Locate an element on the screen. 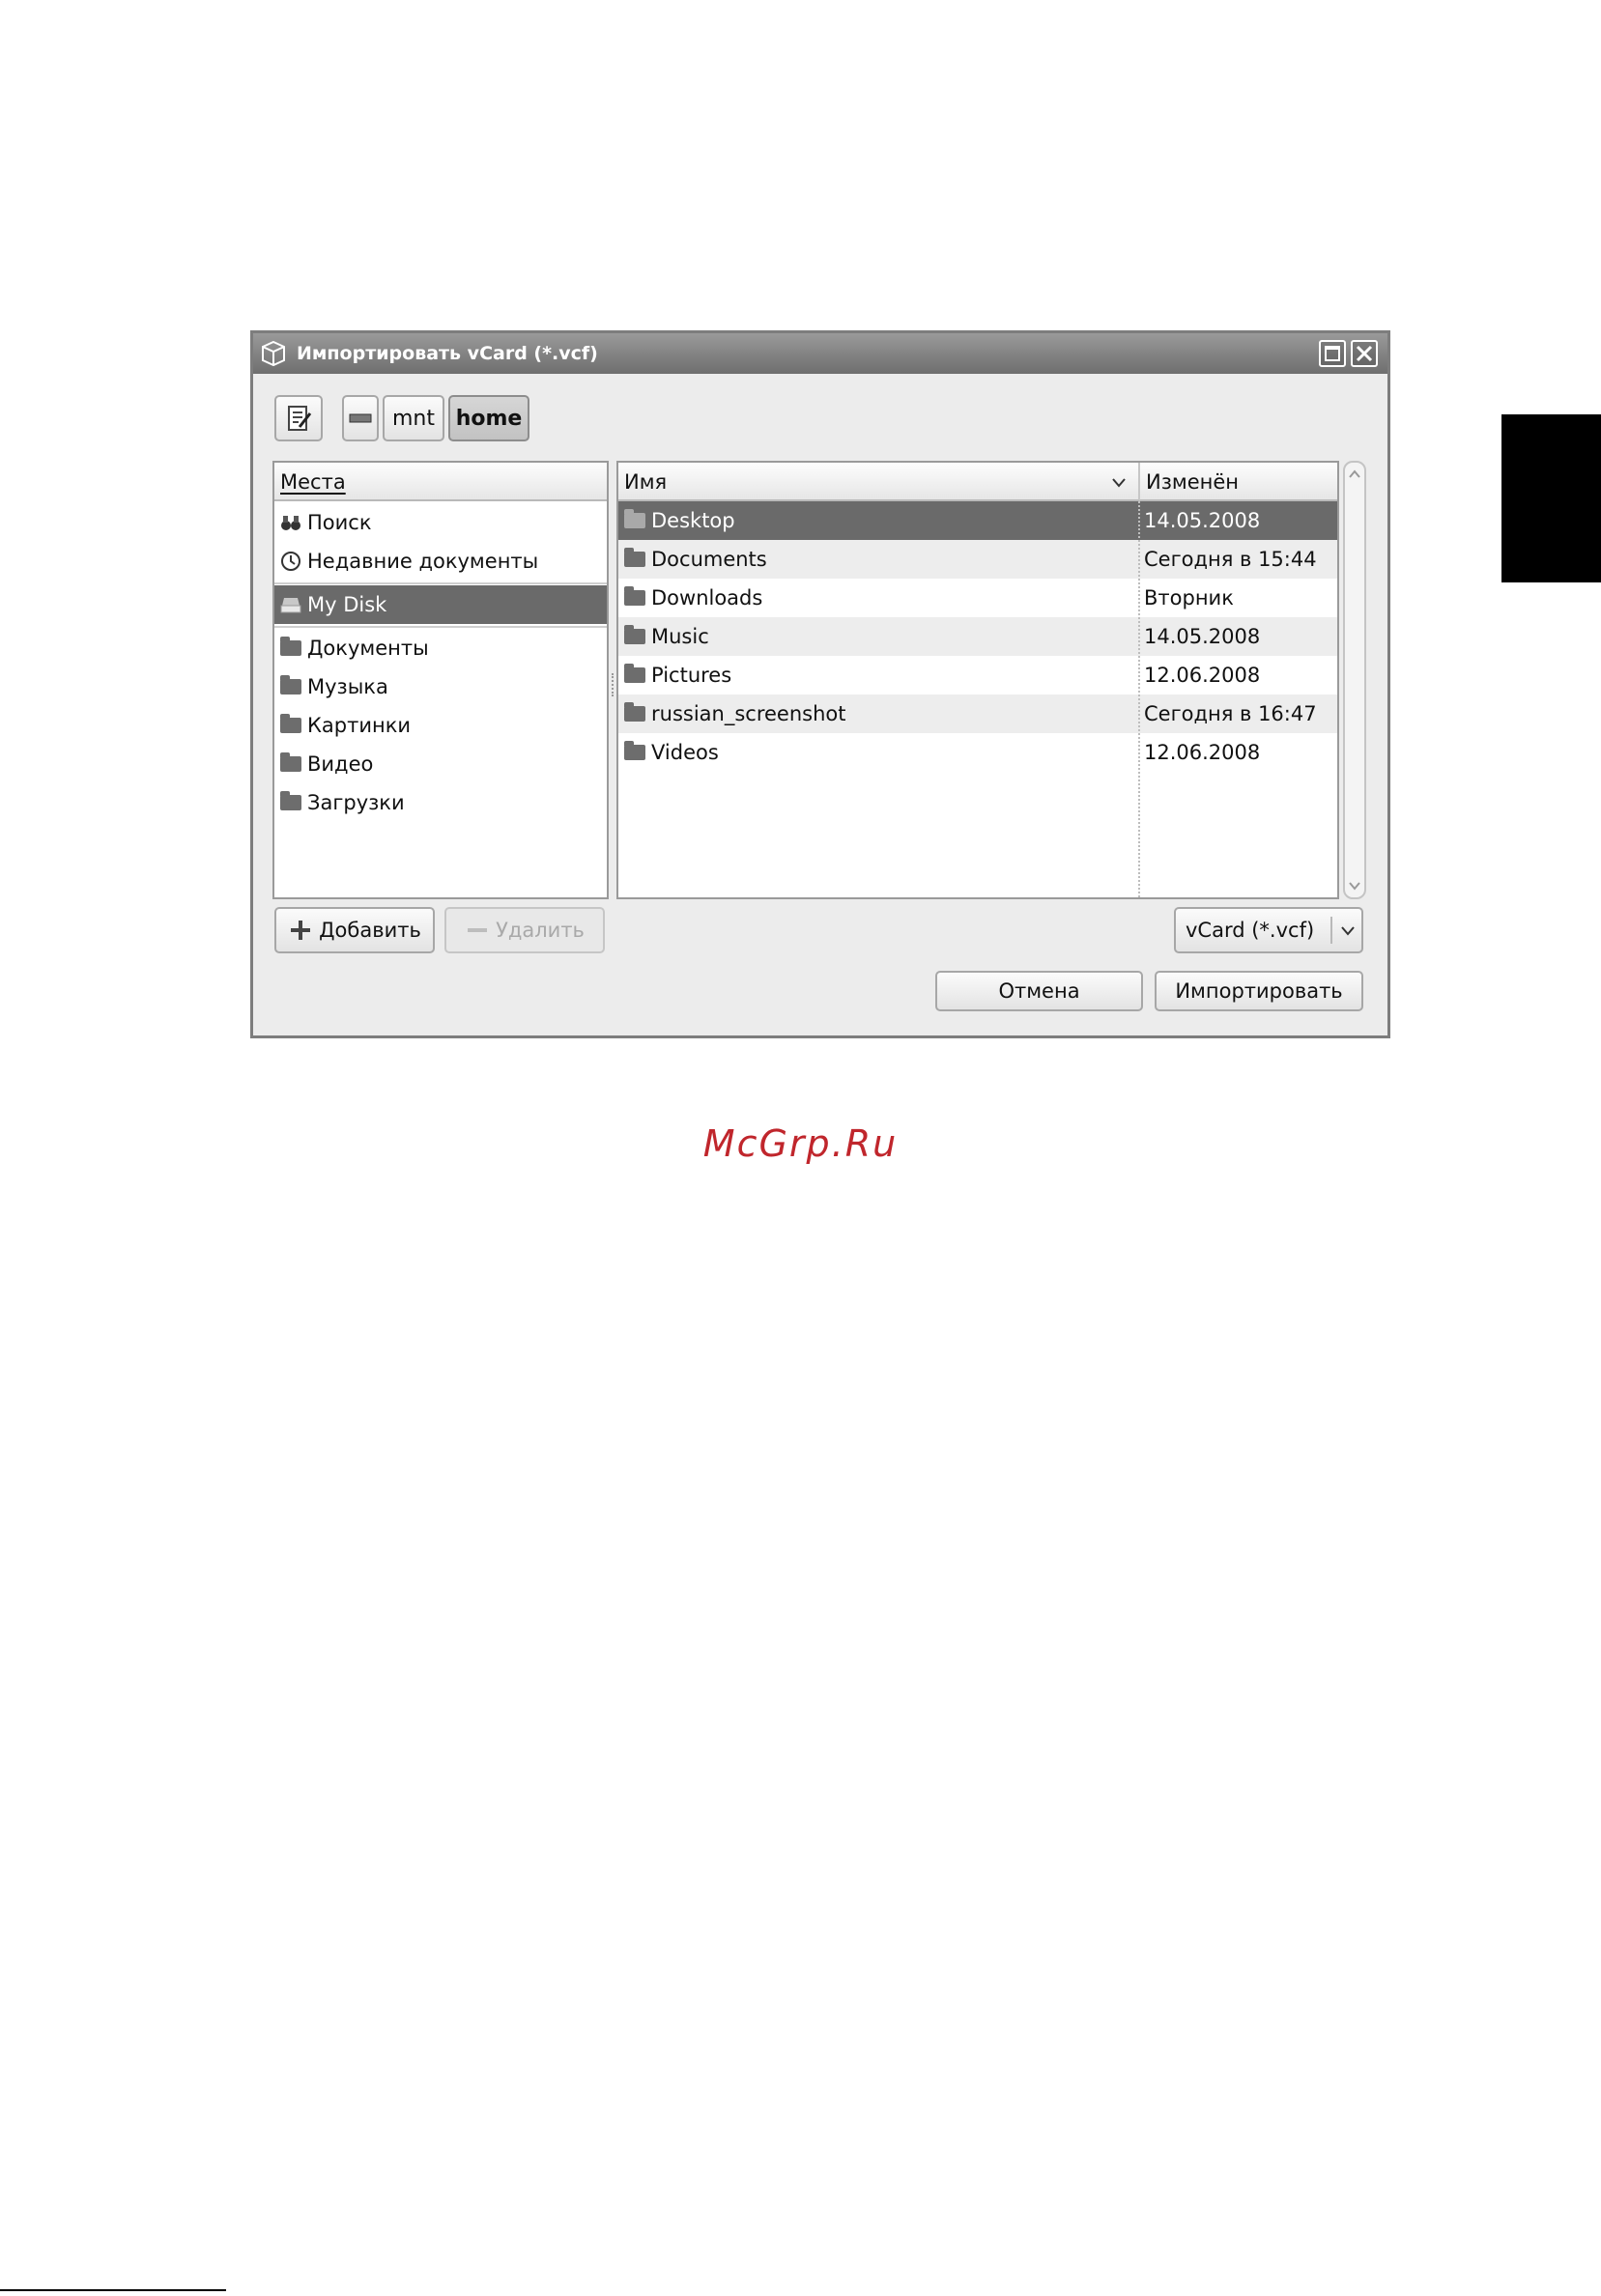  place-item-recent: Недавние документы is located at coordinates (440, 561).